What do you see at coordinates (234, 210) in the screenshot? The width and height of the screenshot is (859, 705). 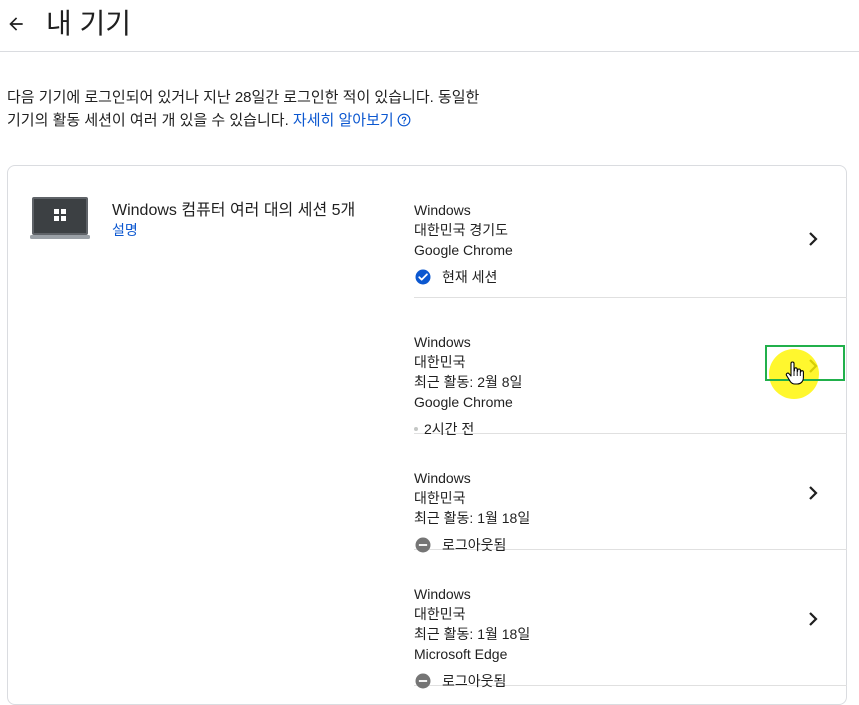 I see `device-group-title: Windows 컴퓨터 여러 대의 세션 5개` at bounding box center [234, 210].